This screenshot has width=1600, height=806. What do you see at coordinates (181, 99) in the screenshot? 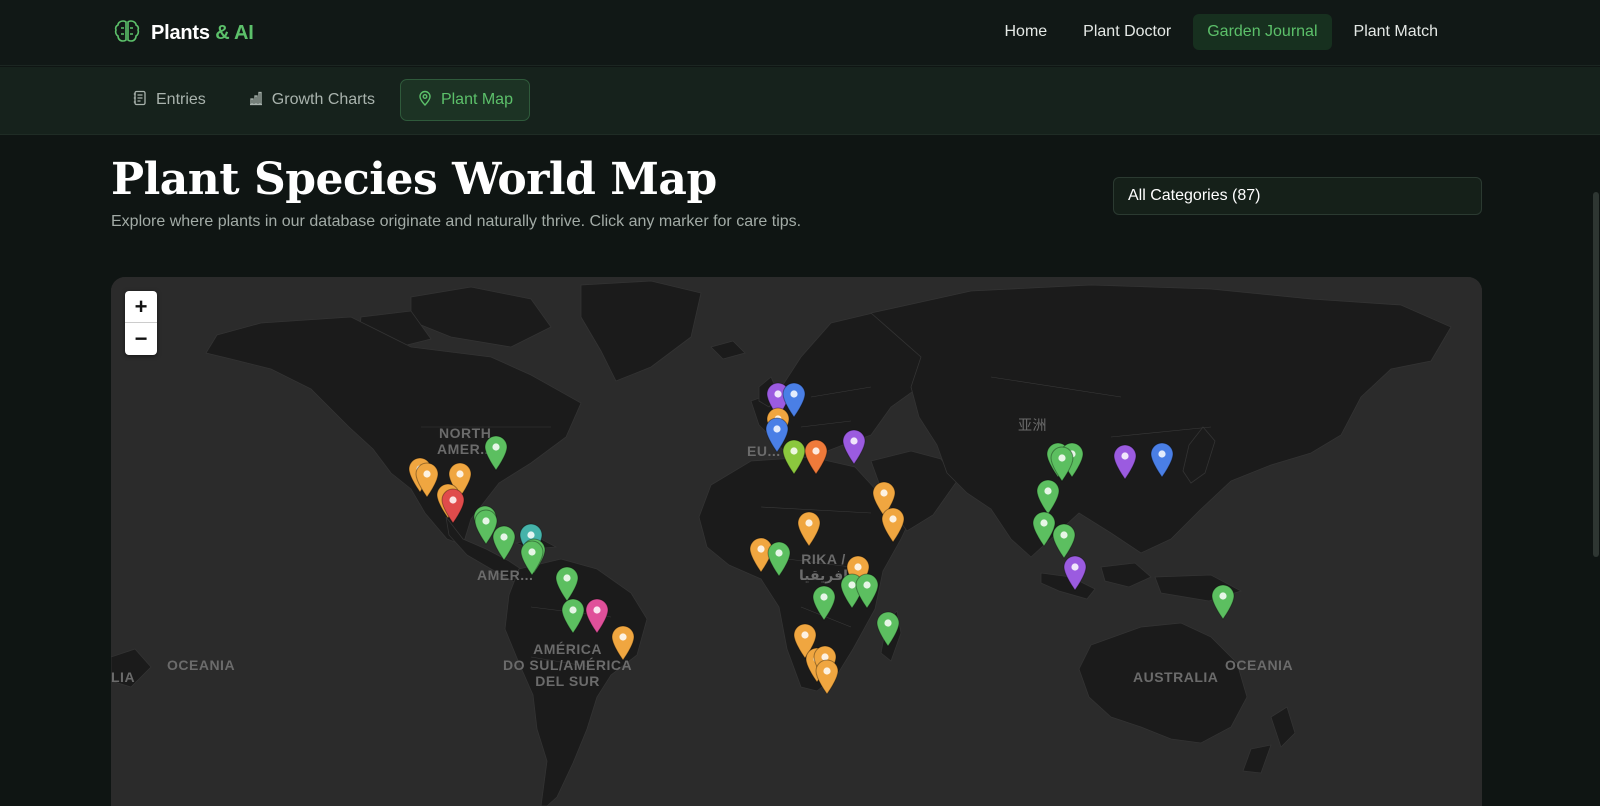
I see `tab-entries-label: Entries` at bounding box center [181, 99].